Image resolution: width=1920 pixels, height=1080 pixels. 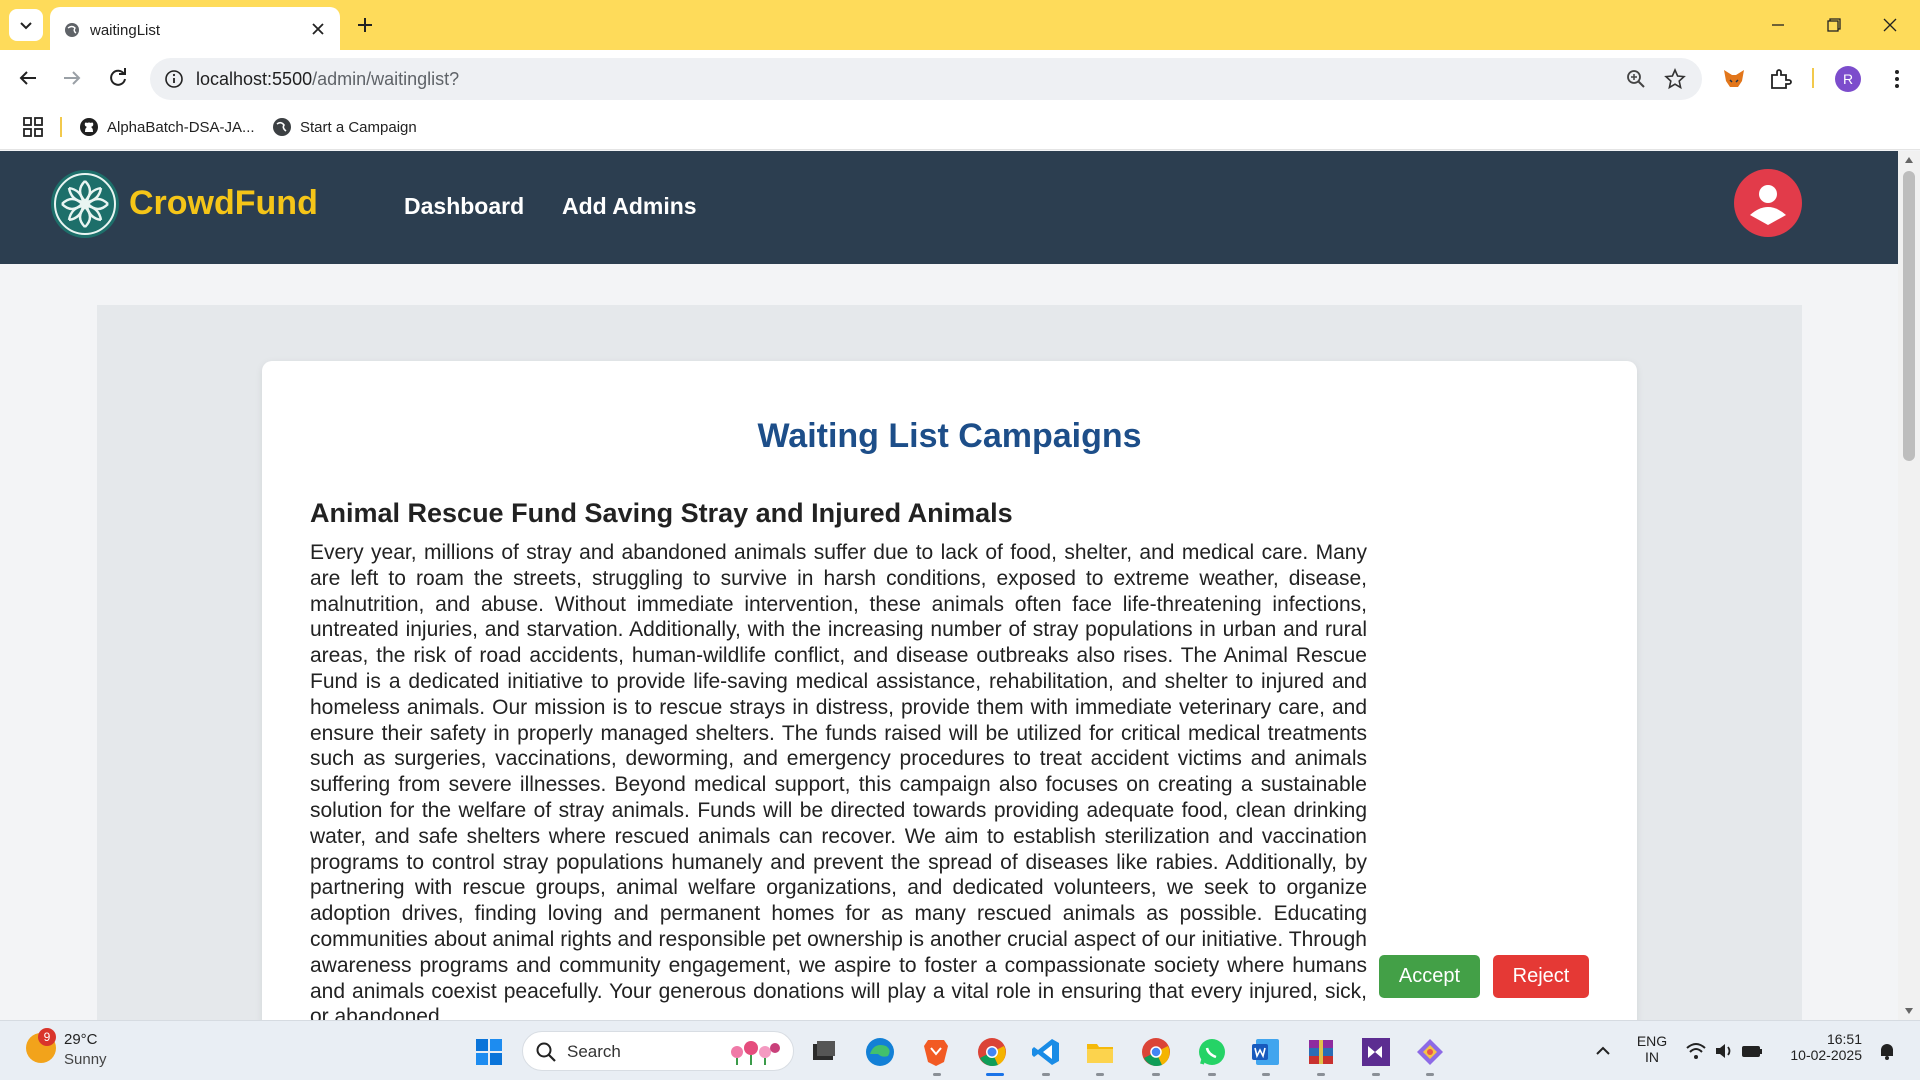 I want to click on apps-grid-icon, so click(x=33, y=127).